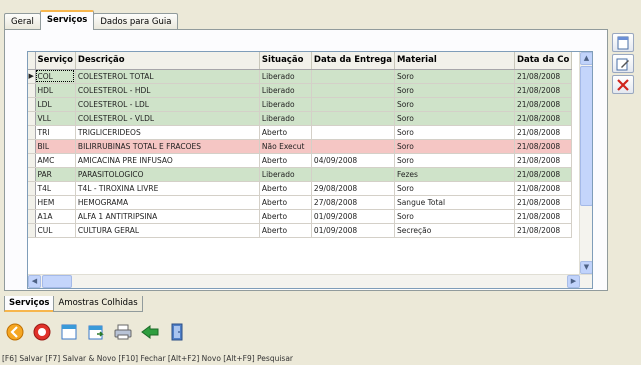 This screenshot has height=365, width=641. What do you see at coordinates (353, 61) in the screenshot?
I see `col-header-data-entrega: Data da Entrega` at bounding box center [353, 61].